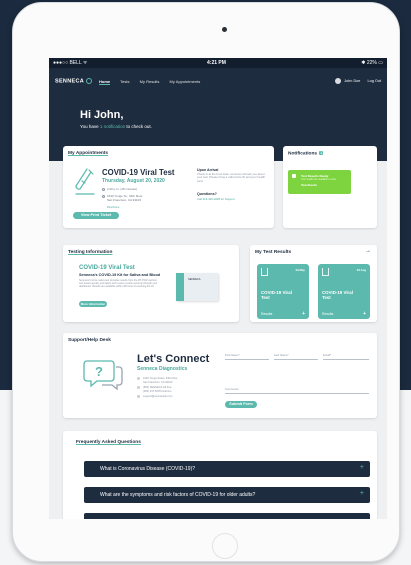 This screenshot has width=411, height=565. What do you see at coordinates (157, 387) in the screenshot?
I see `support-phone-1: (800) SENNECA toll free` at bounding box center [157, 387].